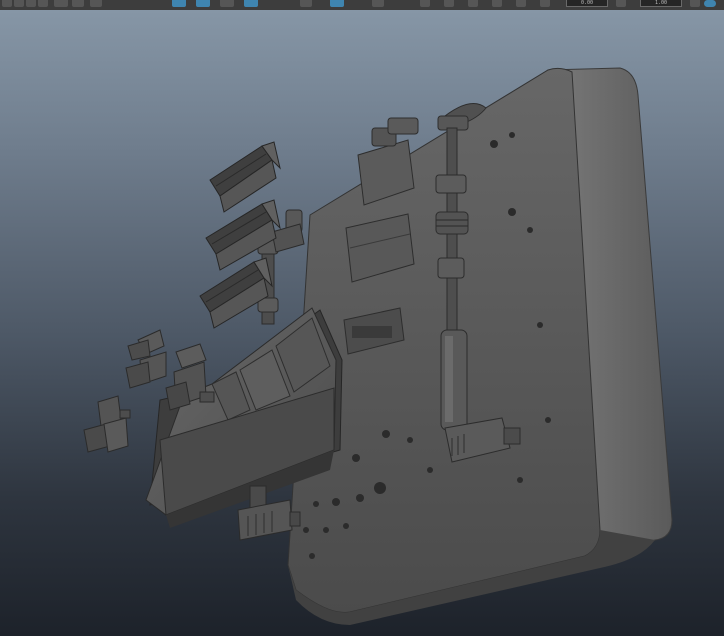  What do you see at coordinates (31, 3) in the screenshot?
I see `snap-point-icon` at bounding box center [31, 3].